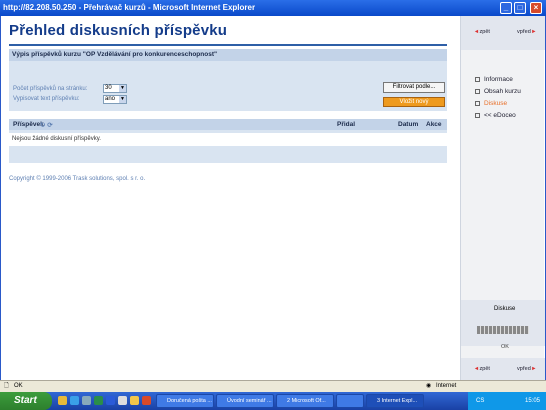 This screenshot has height=410, width=546. Describe the element at coordinates (26, 401) in the screenshot. I see `start-button: Start` at that location.